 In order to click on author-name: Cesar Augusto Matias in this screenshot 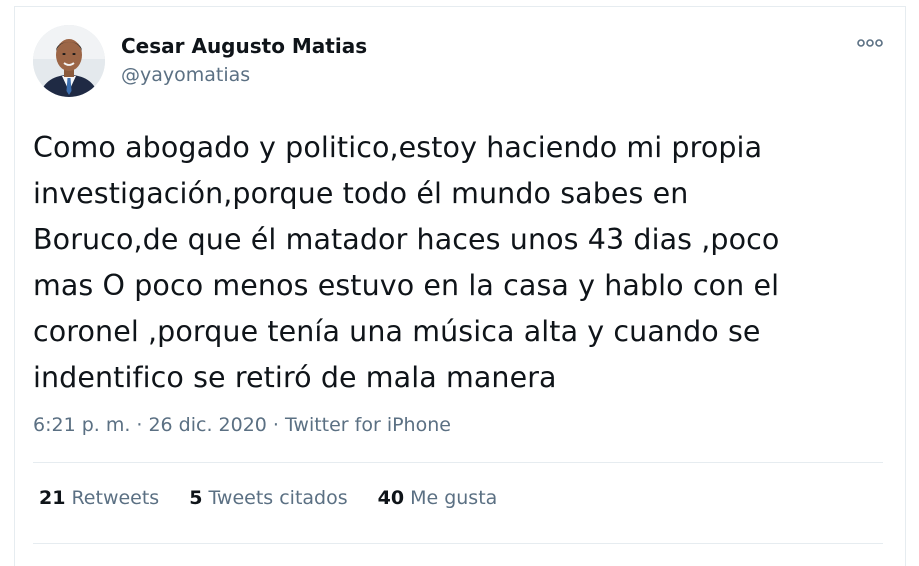, I will do `click(244, 46)`.